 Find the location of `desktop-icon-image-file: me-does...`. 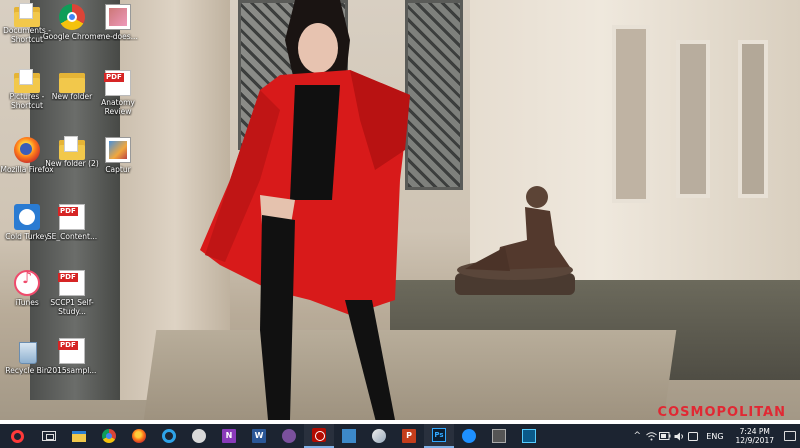

desktop-icon-image-file: me-does... is located at coordinates (118, 36).